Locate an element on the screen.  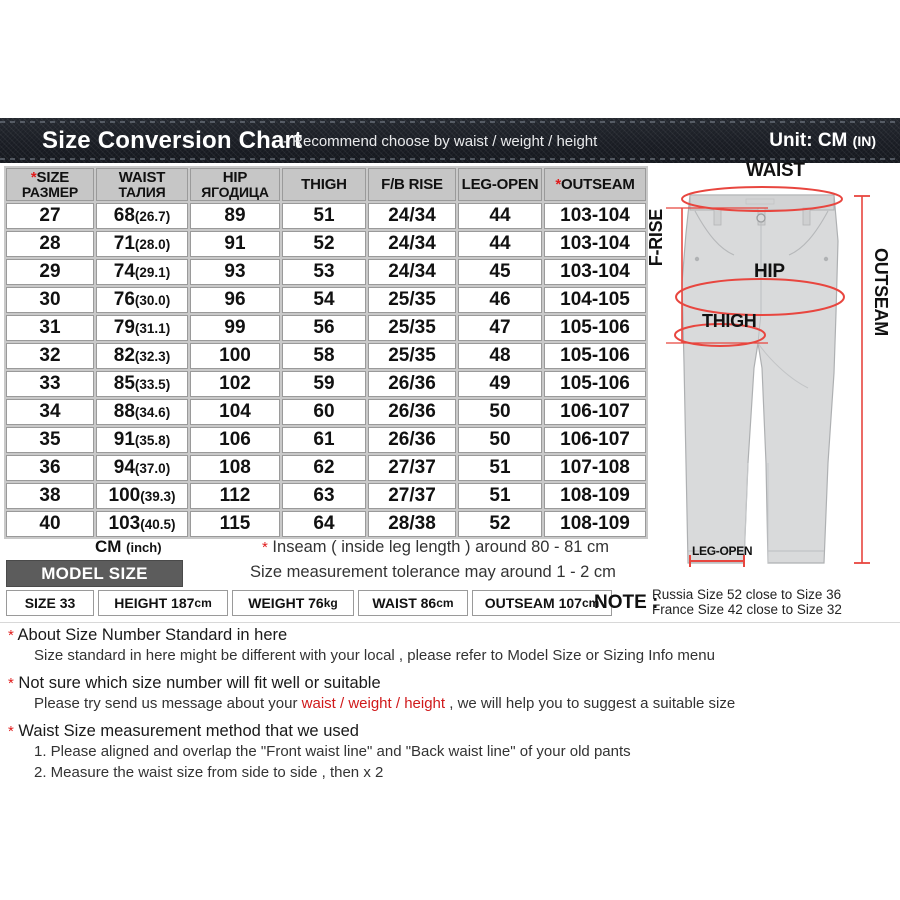
cell-thigh: 54 is located at coordinates (324, 300).